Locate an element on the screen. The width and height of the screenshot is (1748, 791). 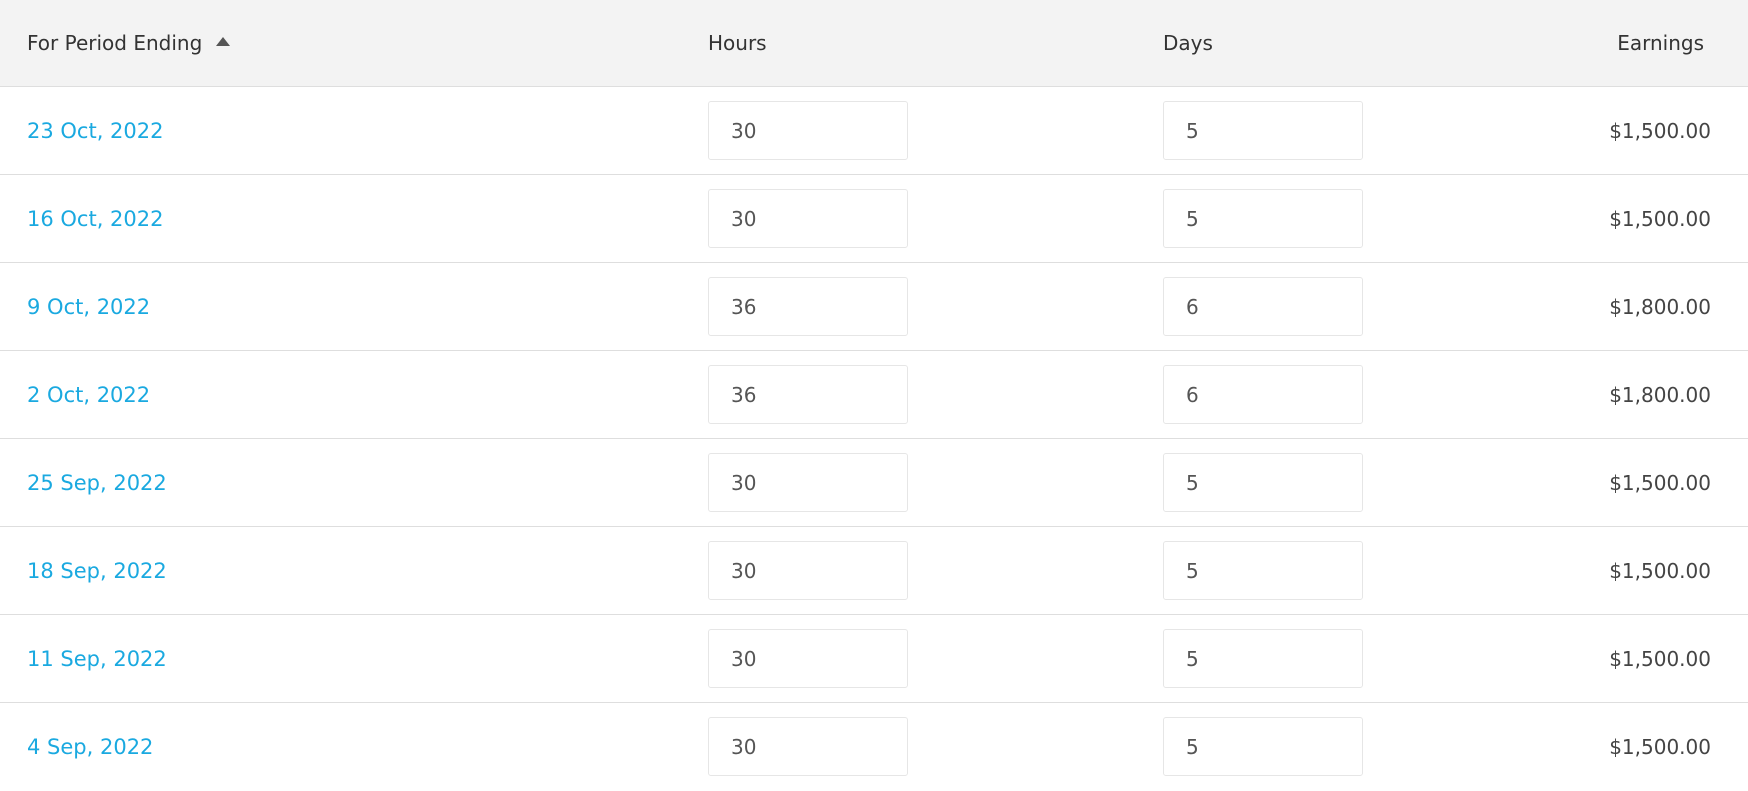
table-row: 9 Oct, 2022 $1,800.00 is located at coordinates (874, 307).